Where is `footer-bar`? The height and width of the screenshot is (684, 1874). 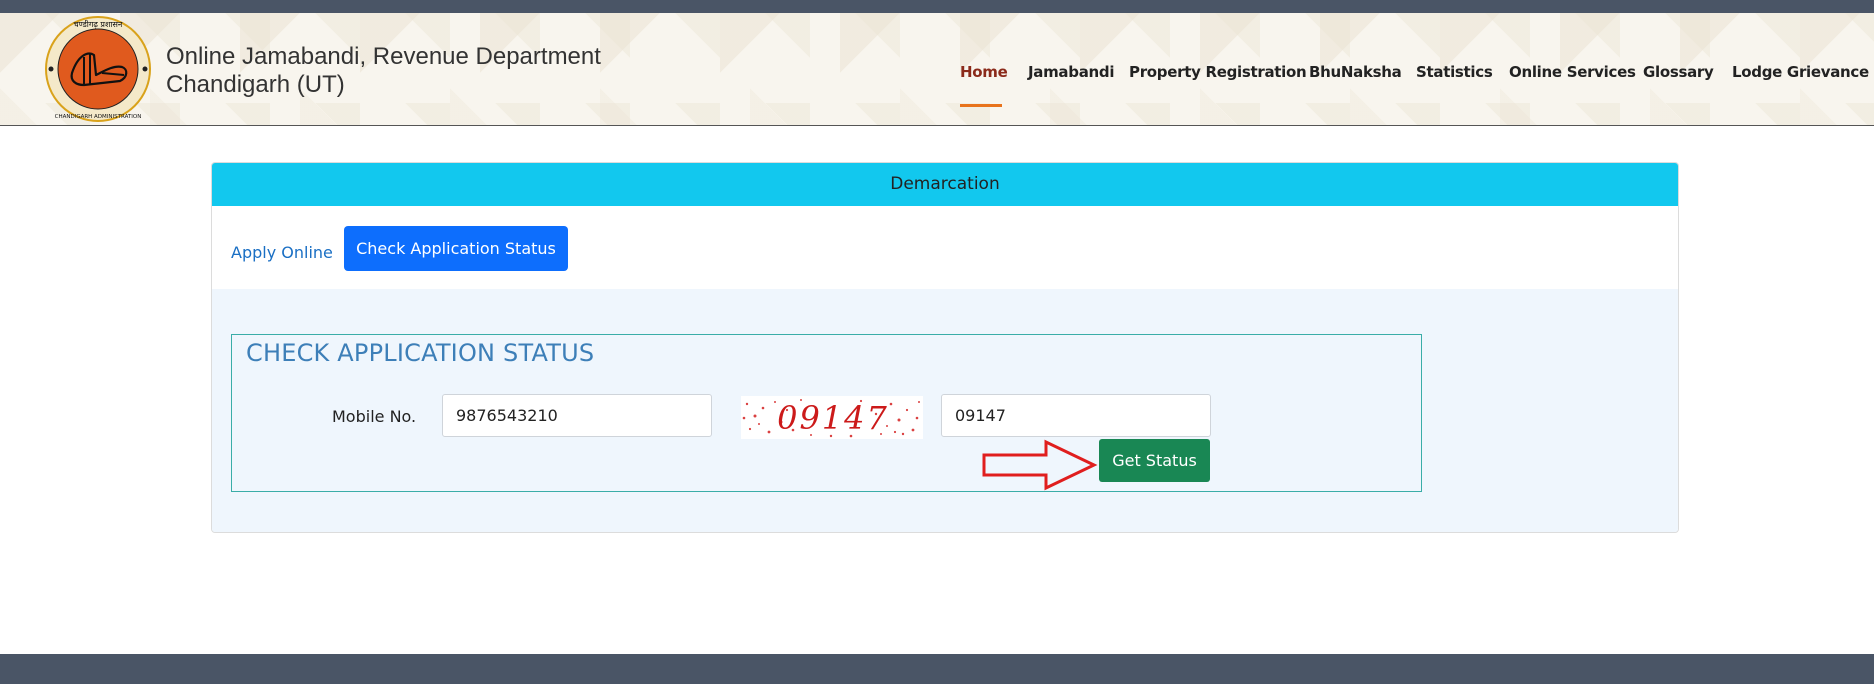
footer-bar is located at coordinates (937, 669).